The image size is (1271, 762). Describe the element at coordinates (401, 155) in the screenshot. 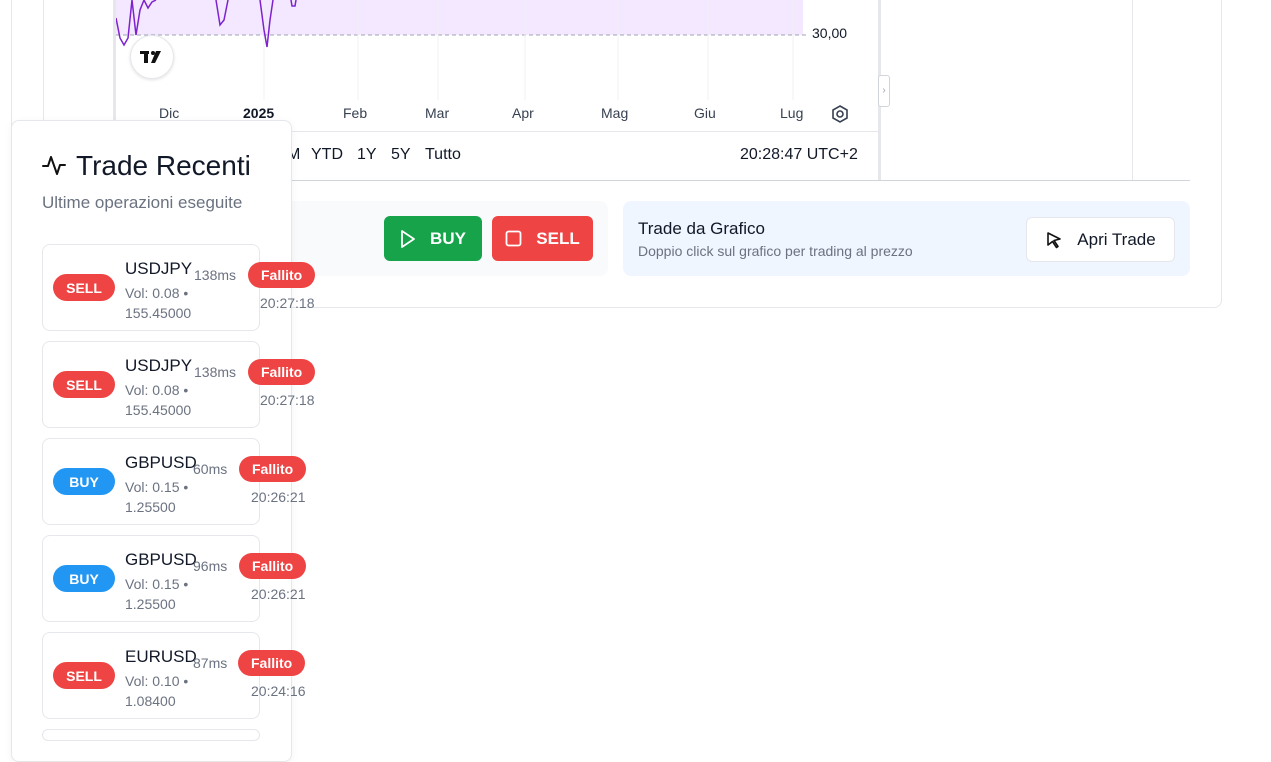

I see `range-button-5y: 5Y` at that location.